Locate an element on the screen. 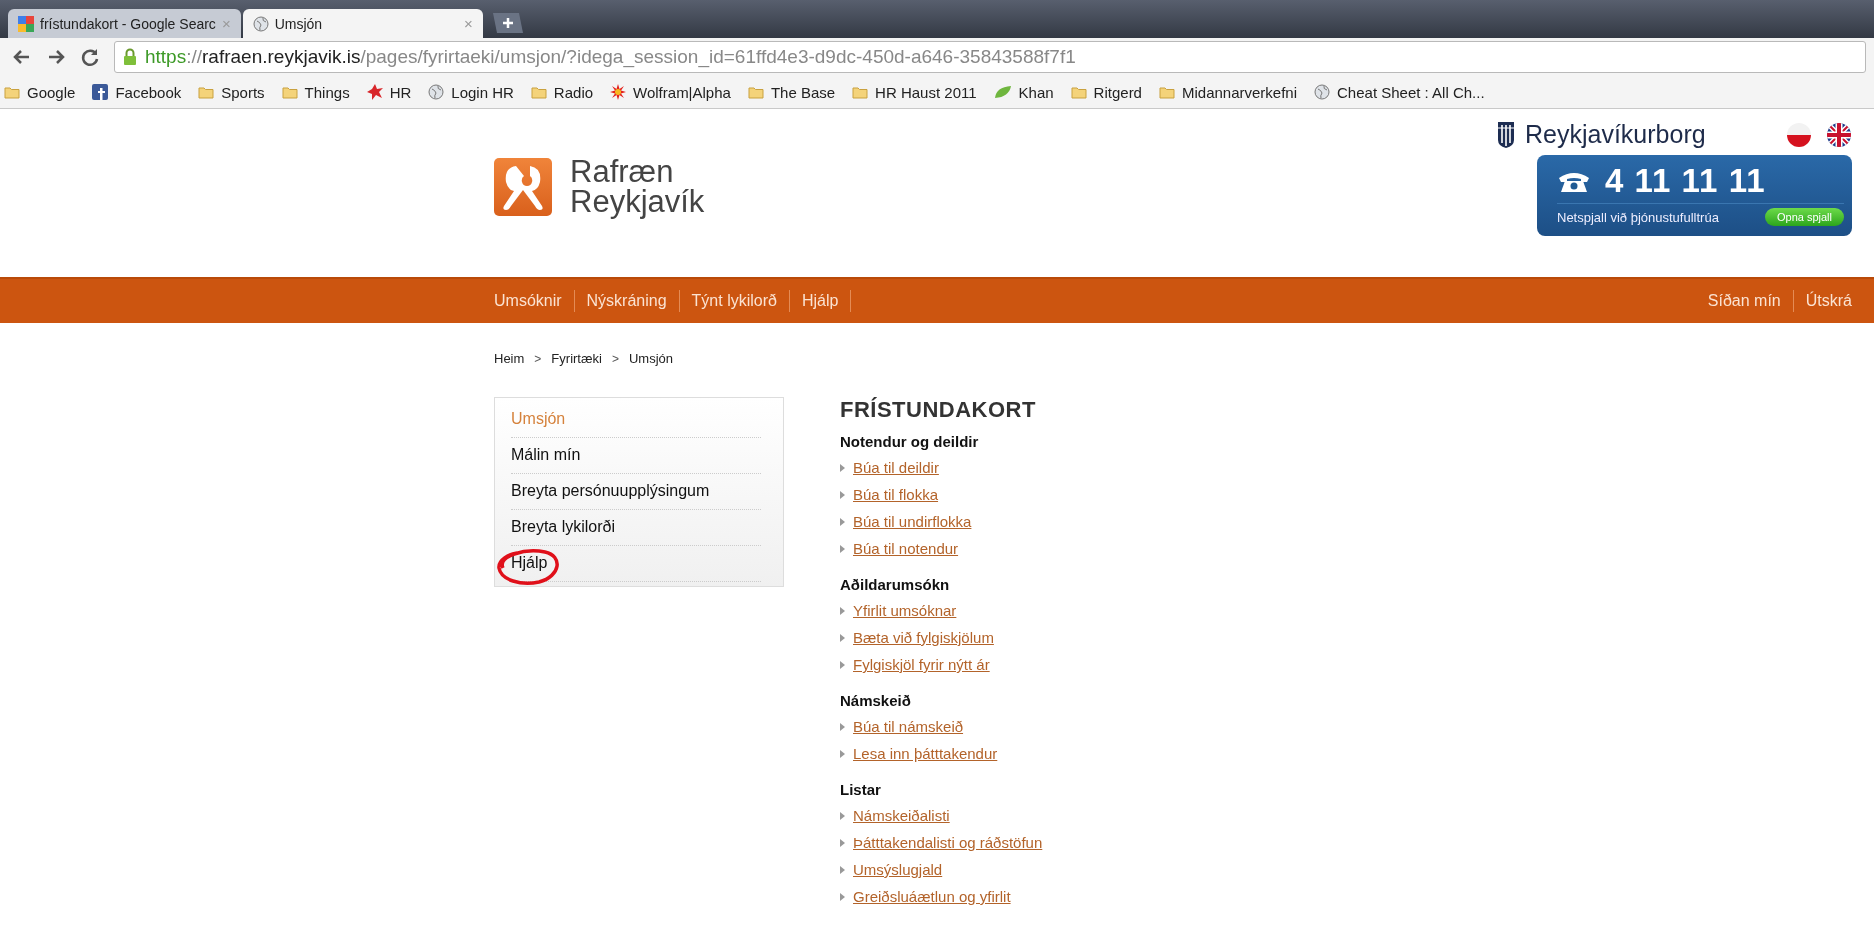 The image size is (1874, 935). bookmark: HR Haust 2011 is located at coordinates (914, 92).